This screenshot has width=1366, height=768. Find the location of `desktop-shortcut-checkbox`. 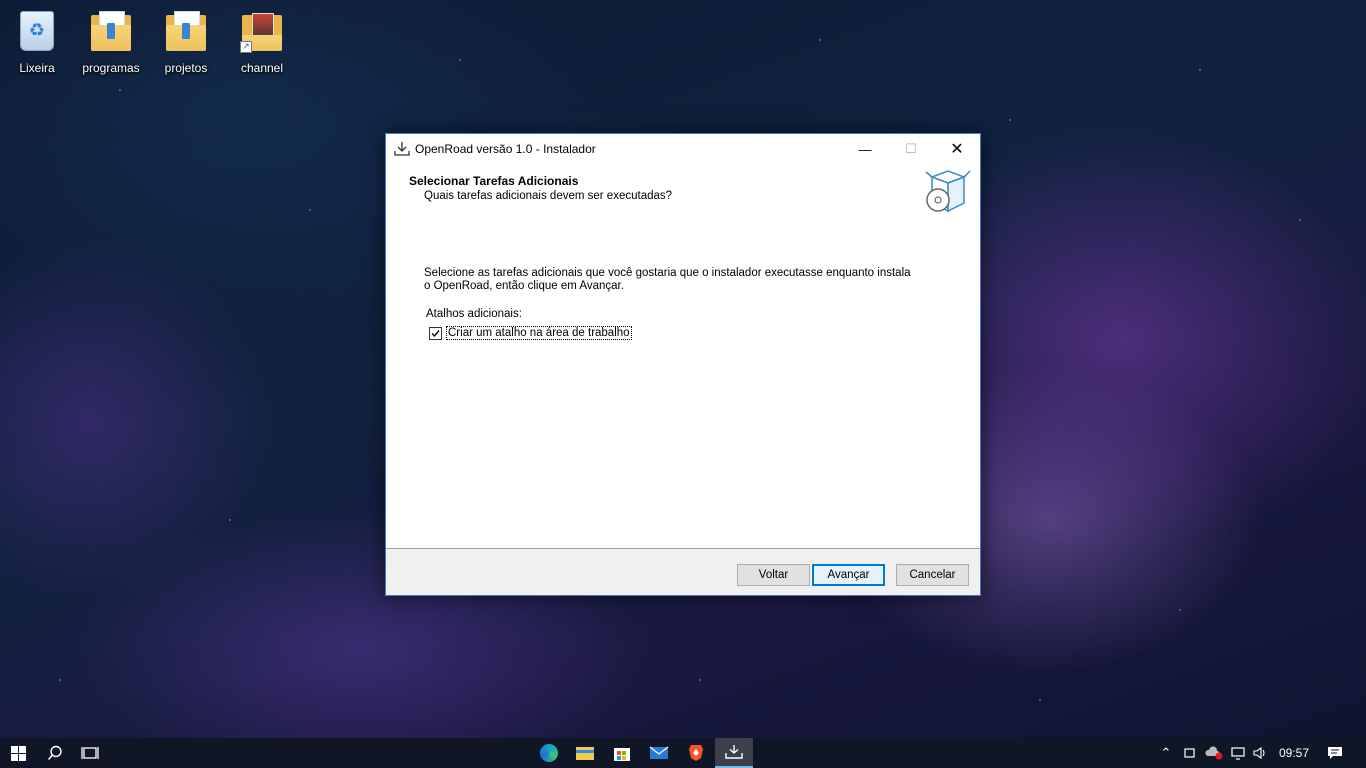

desktop-shortcut-checkbox is located at coordinates (435, 333).